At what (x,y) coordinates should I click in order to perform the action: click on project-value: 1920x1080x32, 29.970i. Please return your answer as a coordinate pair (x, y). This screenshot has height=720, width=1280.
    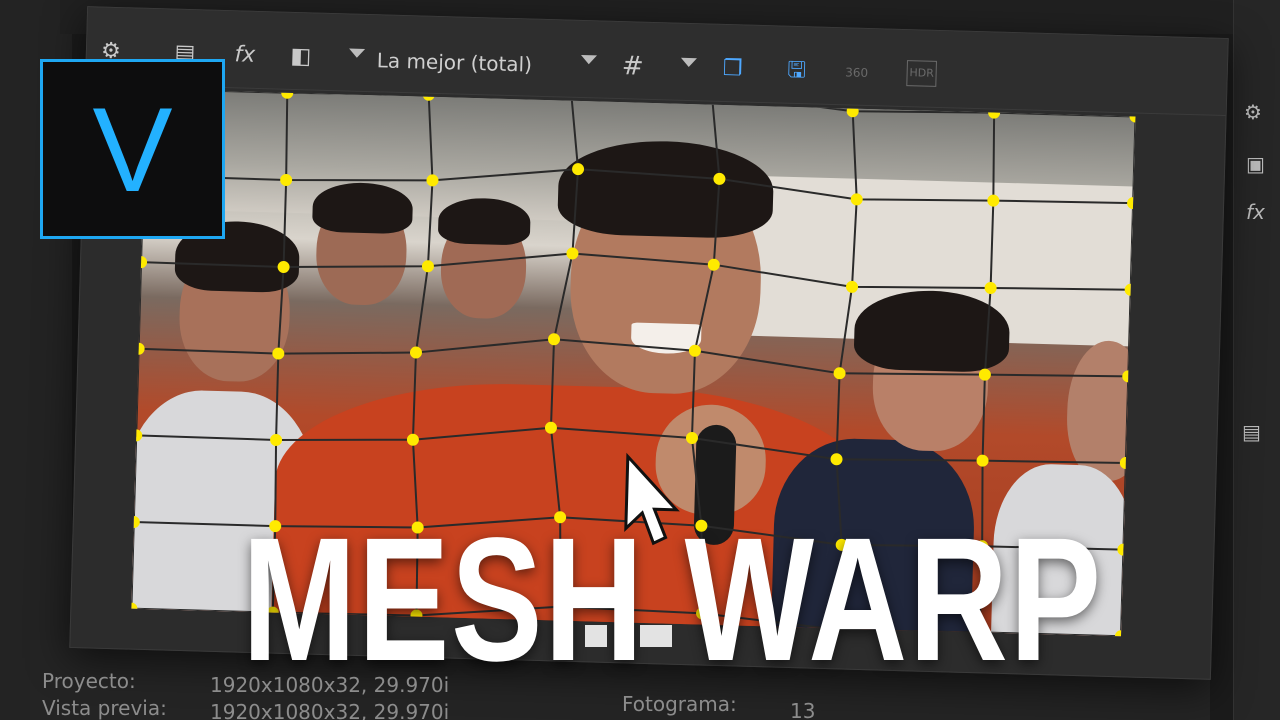
    Looking at the image, I should click on (330, 685).